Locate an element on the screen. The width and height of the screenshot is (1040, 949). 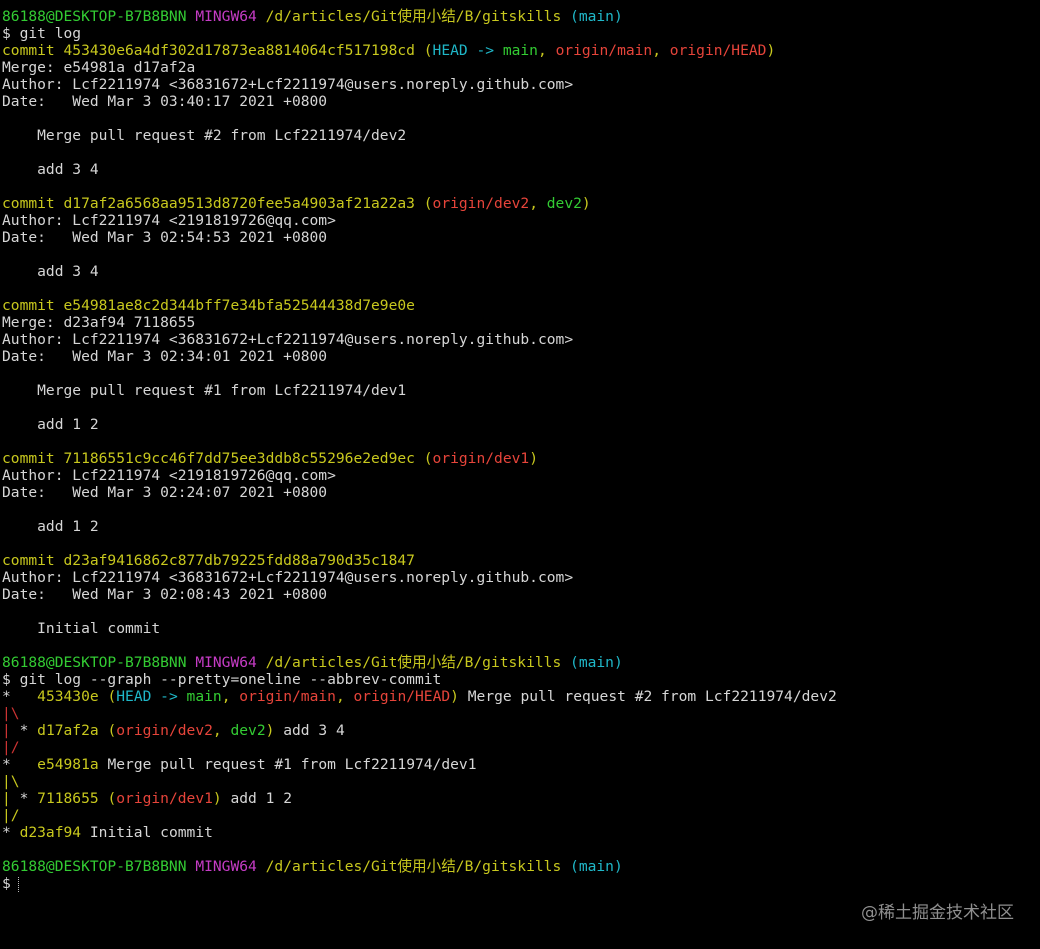
terminal-line: Author: Lcf2211974 <2191819726@qq.com> is located at coordinates (520, 220).